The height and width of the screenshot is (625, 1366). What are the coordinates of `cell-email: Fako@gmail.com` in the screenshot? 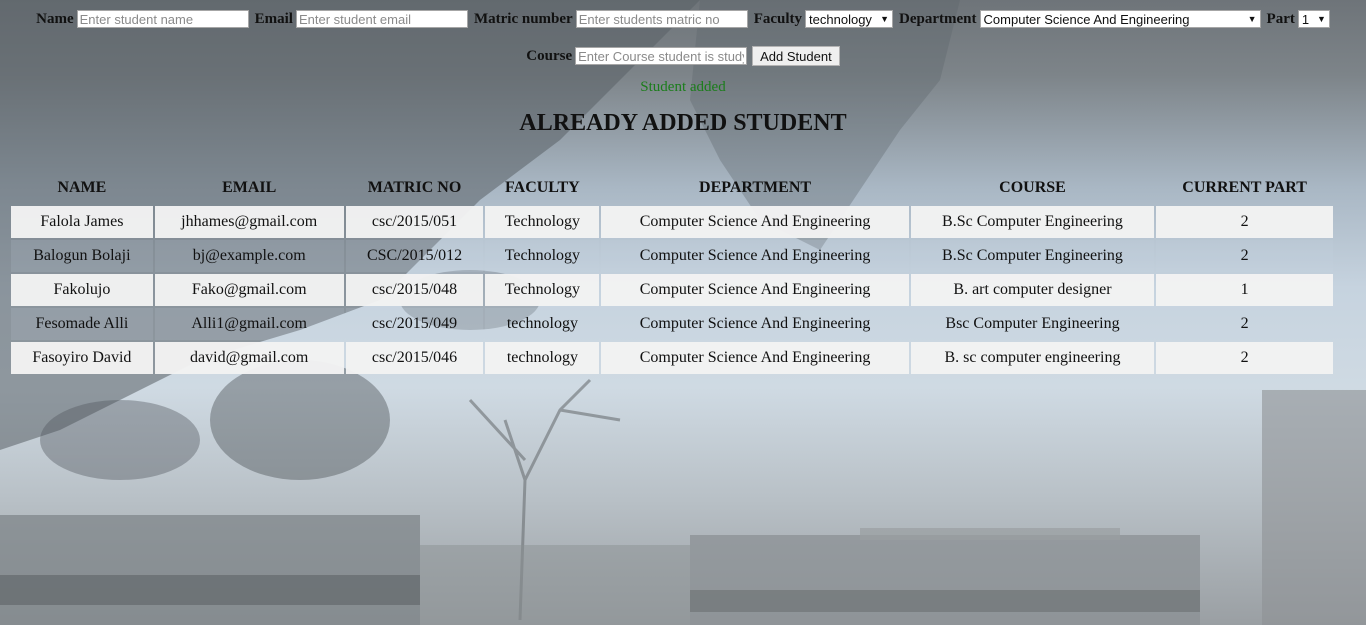 It's located at (249, 290).